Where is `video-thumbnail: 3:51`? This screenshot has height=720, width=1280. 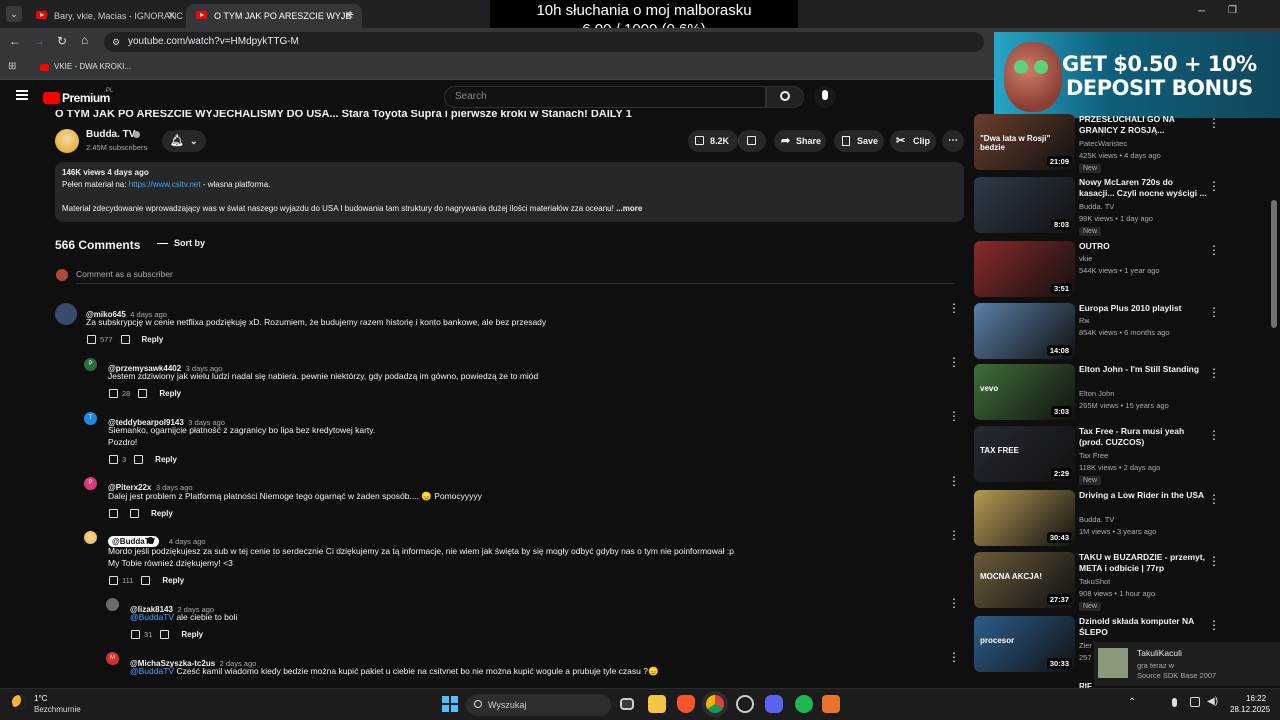 video-thumbnail: 3:51 is located at coordinates (1024, 269).